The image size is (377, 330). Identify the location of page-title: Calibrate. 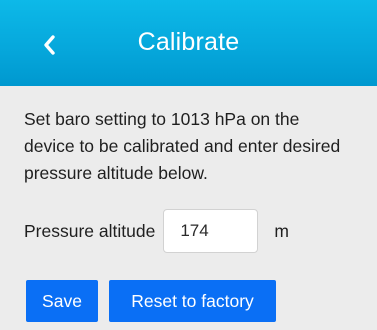
(188, 42).